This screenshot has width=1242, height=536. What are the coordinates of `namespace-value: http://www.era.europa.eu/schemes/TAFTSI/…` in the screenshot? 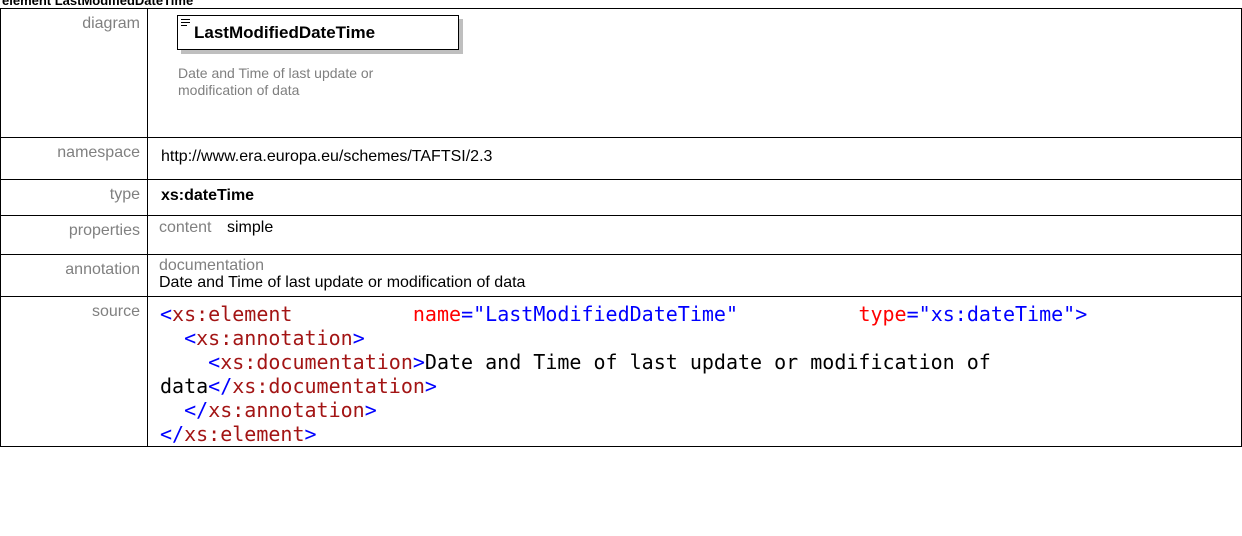 It's located at (327, 156).